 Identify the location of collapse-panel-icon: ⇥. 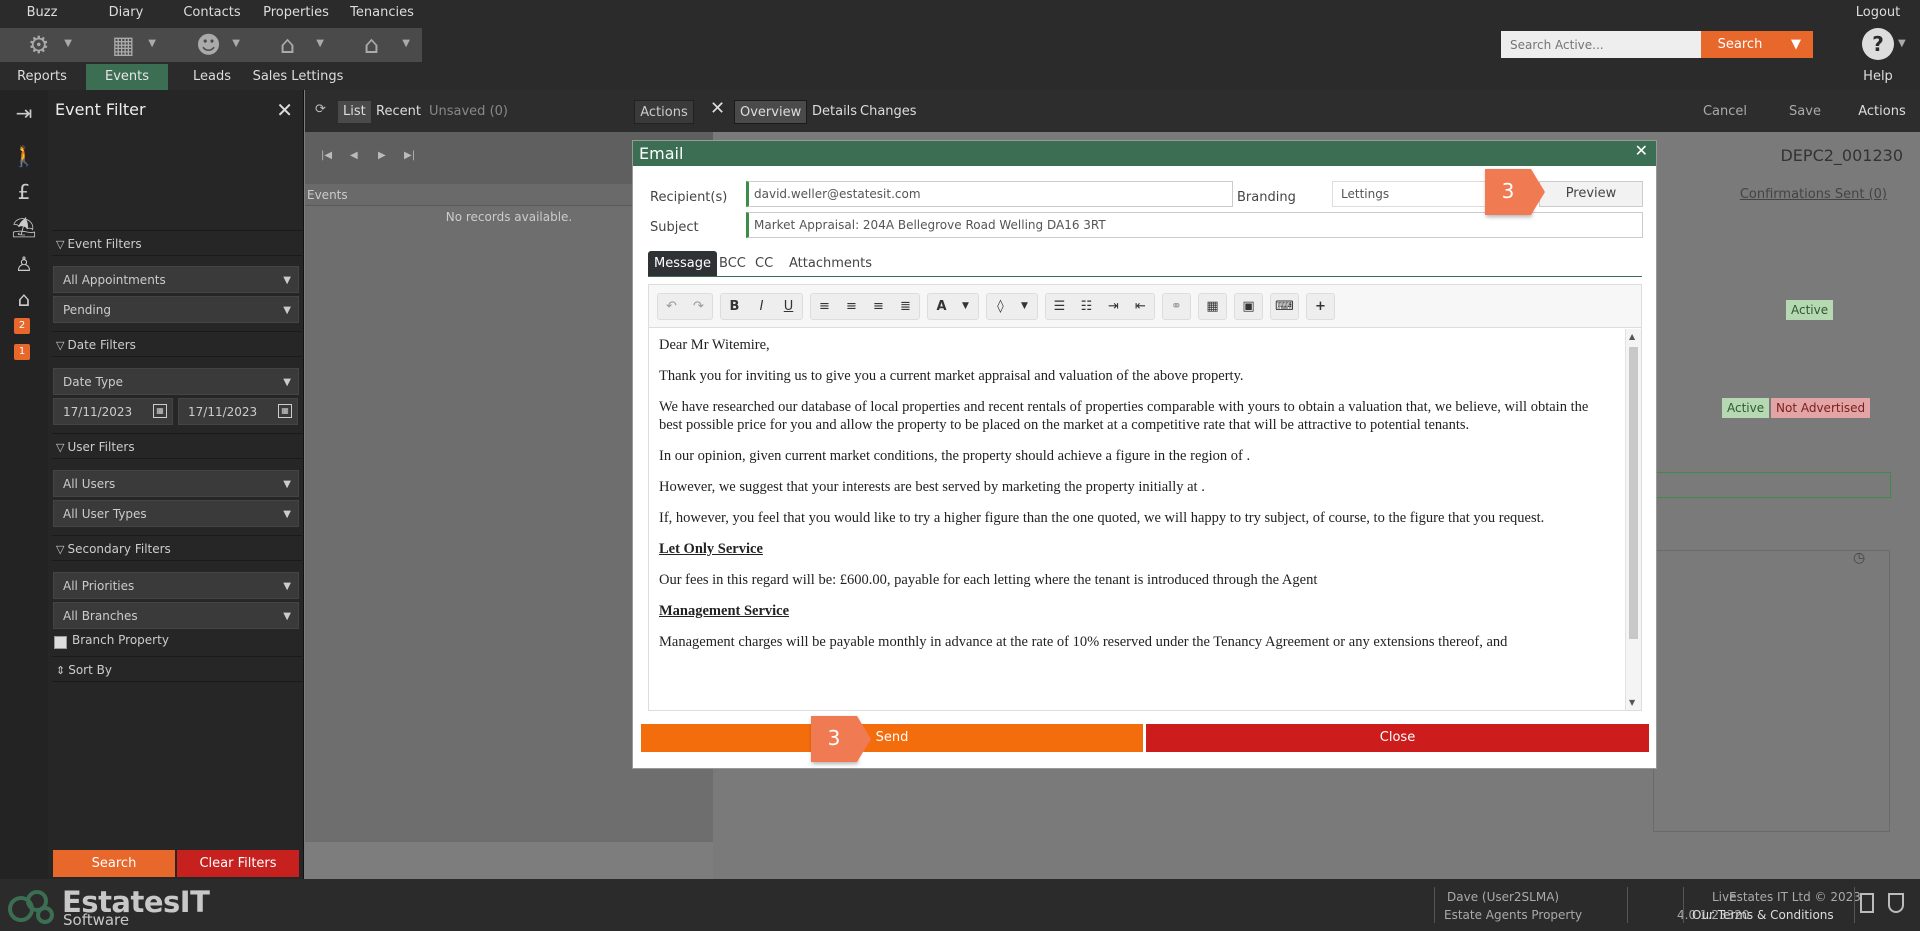
(24, 113).